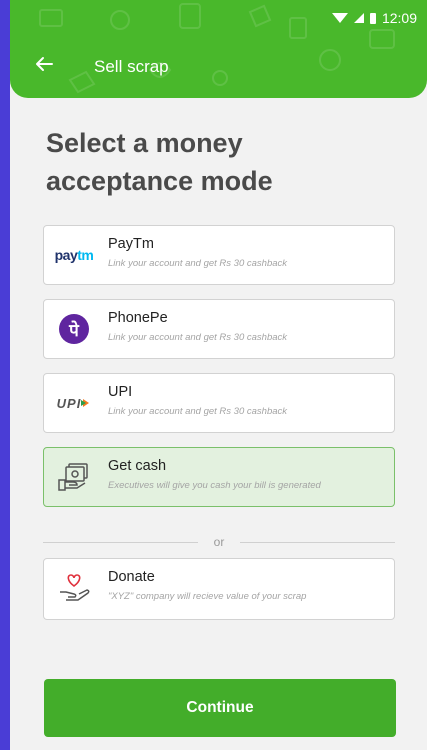 This screenshot has height=750, width=427. I want to click on upi-logo-text: UPI, so click(69, 403).